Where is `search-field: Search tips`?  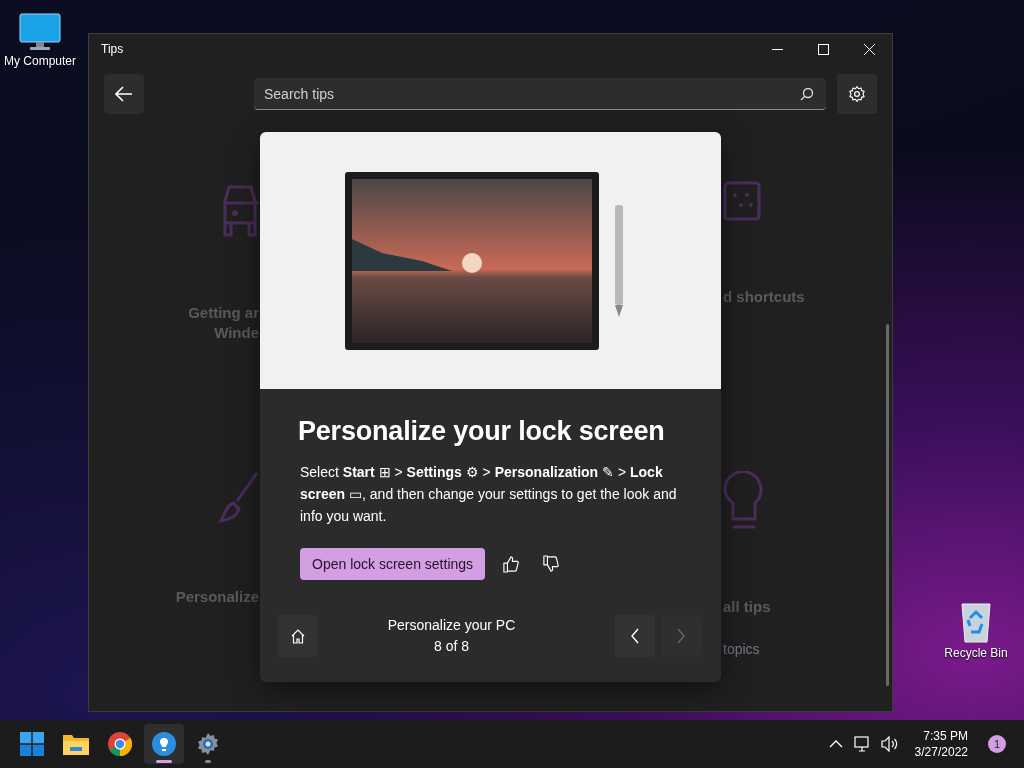 search-field: Search tips is located at coordinates (540, 94).